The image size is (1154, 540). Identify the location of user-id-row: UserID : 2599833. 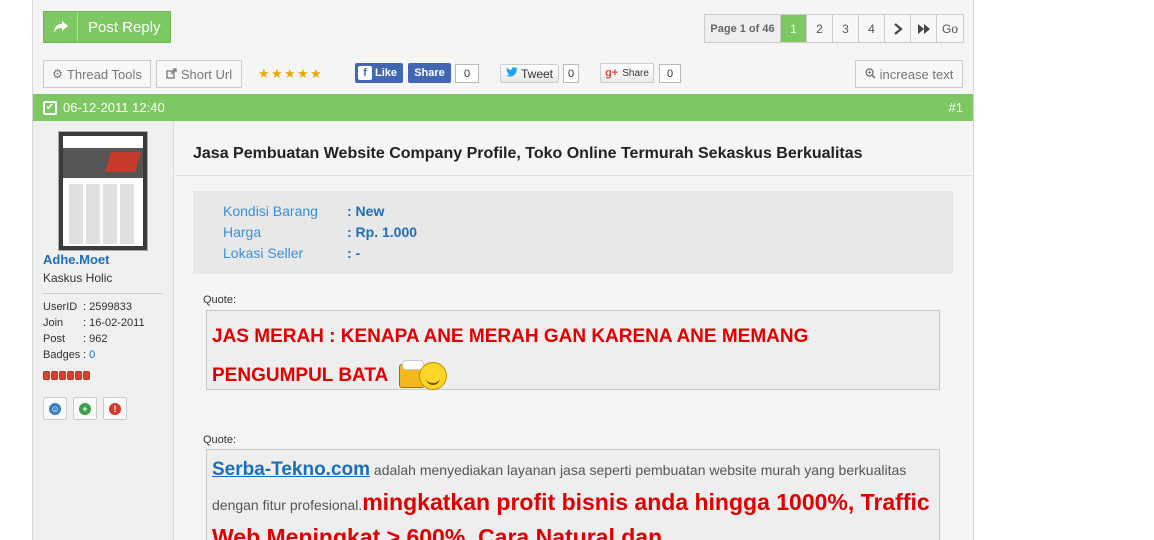
(87, 307).